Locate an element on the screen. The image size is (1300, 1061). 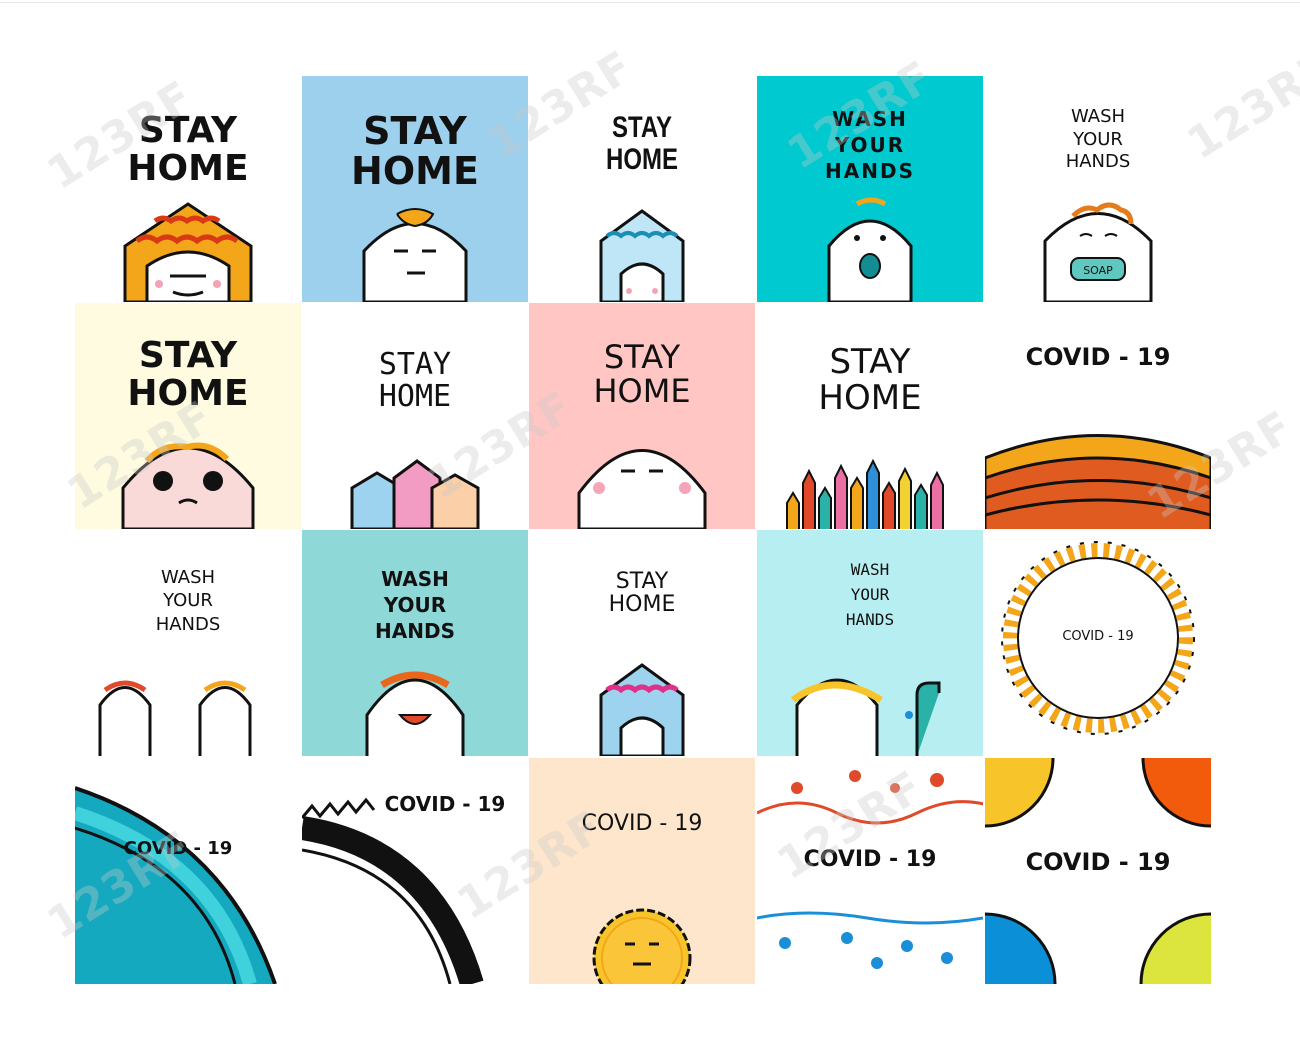
sun-character-illustration is located at coordinates (642, 946).